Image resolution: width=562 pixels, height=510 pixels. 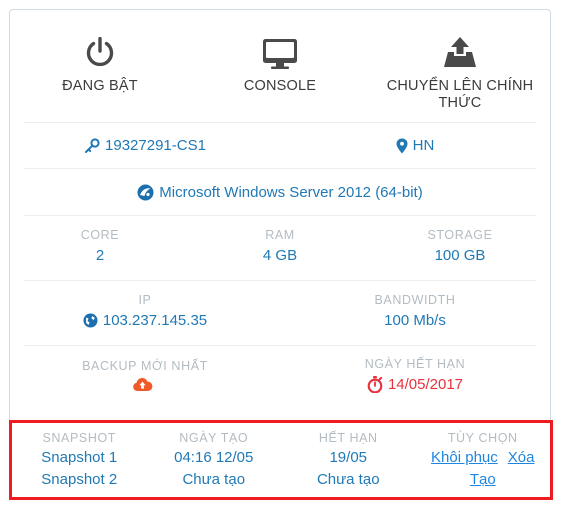 I want to click on snapshot-name: Snapshot 1, so click(x=79, y=457).